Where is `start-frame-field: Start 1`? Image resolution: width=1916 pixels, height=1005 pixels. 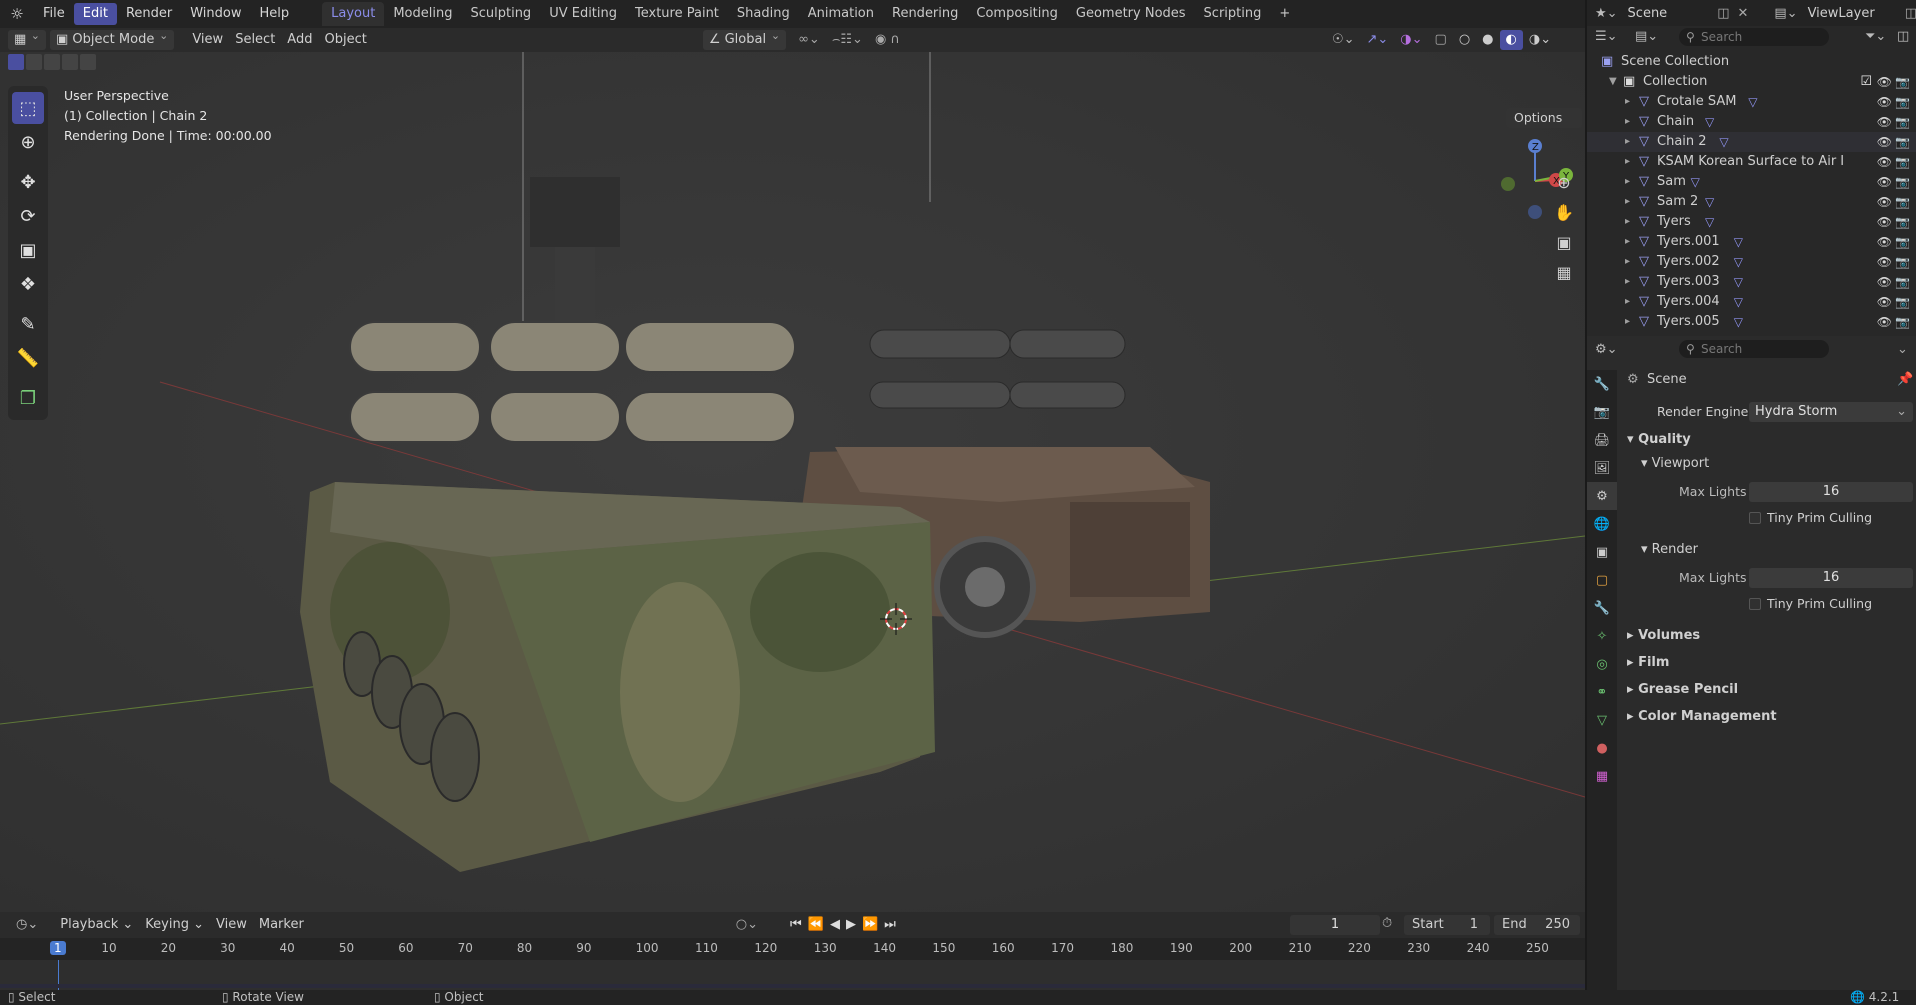
start-frame-field: Start 1 is located at coordinates (1447, 925).